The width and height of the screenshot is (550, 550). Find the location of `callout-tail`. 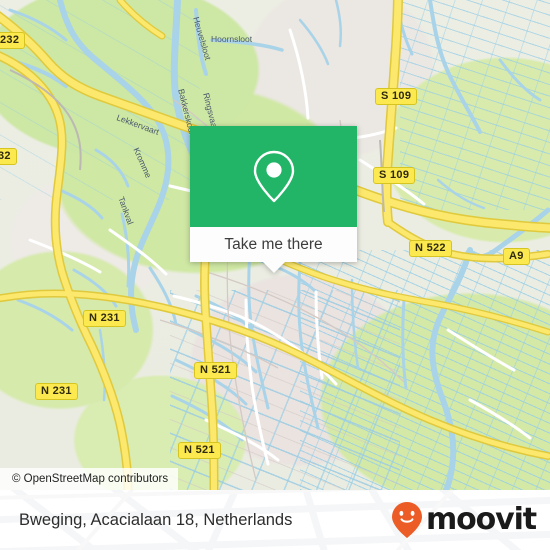

callout-tail is located at coordinates (273, 267).